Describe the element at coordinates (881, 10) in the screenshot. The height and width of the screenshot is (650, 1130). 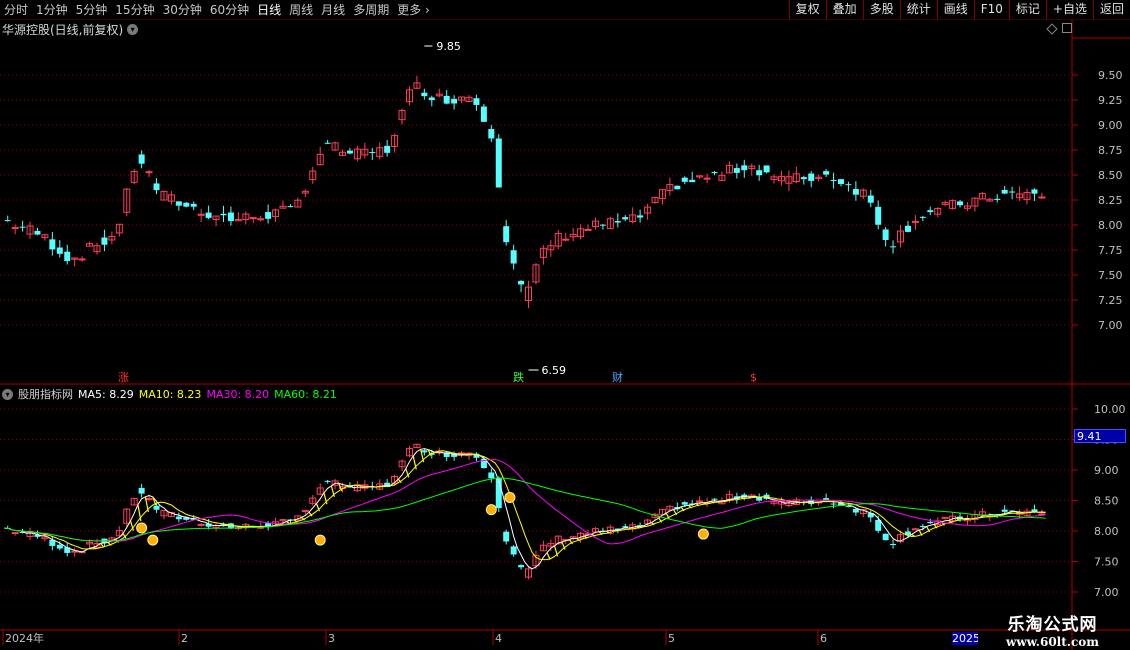
I see `tool-button-2: 多股` at that location.